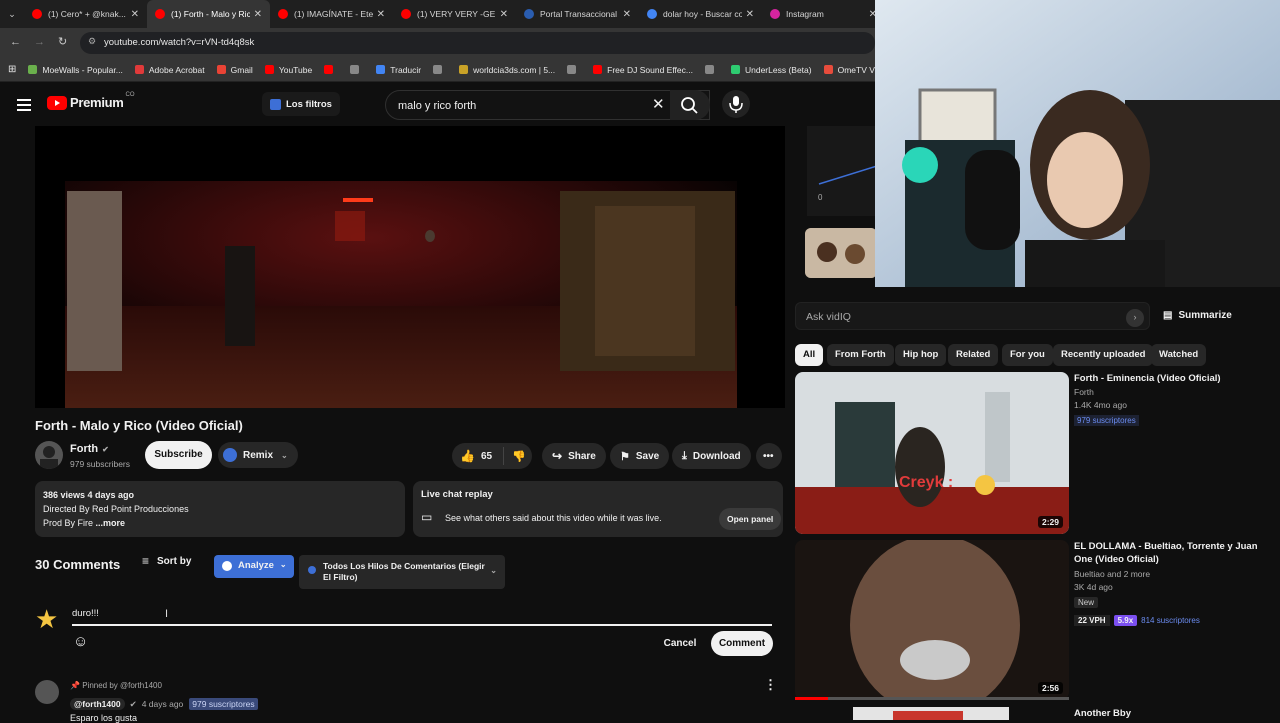 This screenshot has height=723, width=1280. What do you see at coordinates (91, 100) in the screenshot?
I see `youtube-premium-logo: Premium CO` at bounding box center [91, 100].